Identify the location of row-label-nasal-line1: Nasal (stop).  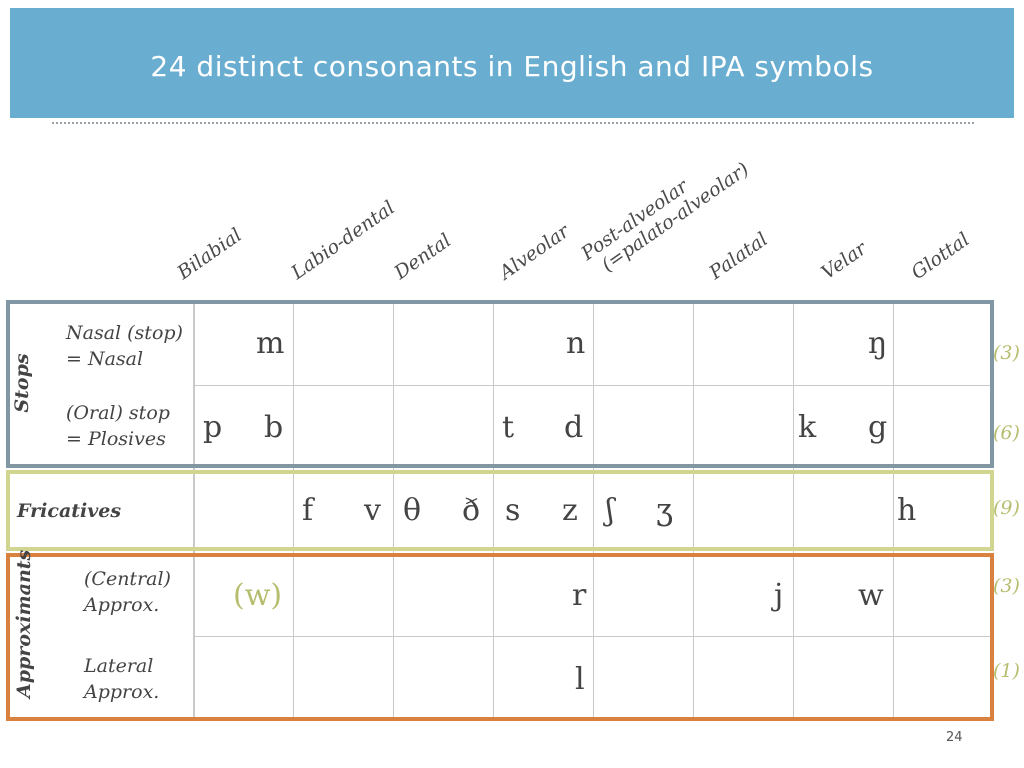
(124, 333).